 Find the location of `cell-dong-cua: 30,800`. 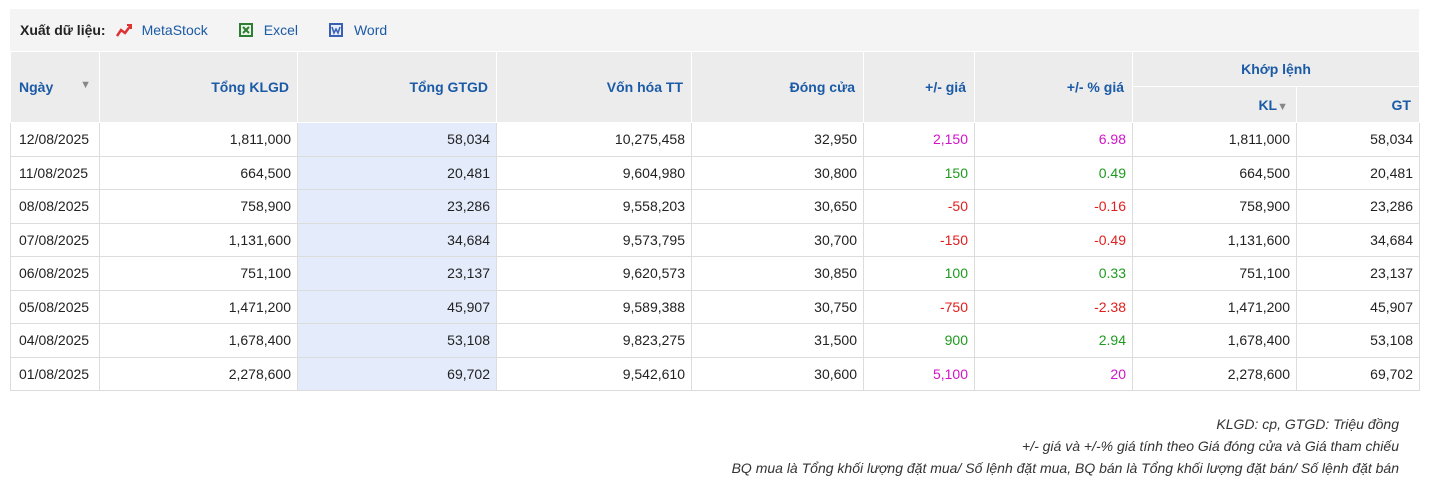

cell-dong-cua: 30,800 is located at coordinates (777, 172).